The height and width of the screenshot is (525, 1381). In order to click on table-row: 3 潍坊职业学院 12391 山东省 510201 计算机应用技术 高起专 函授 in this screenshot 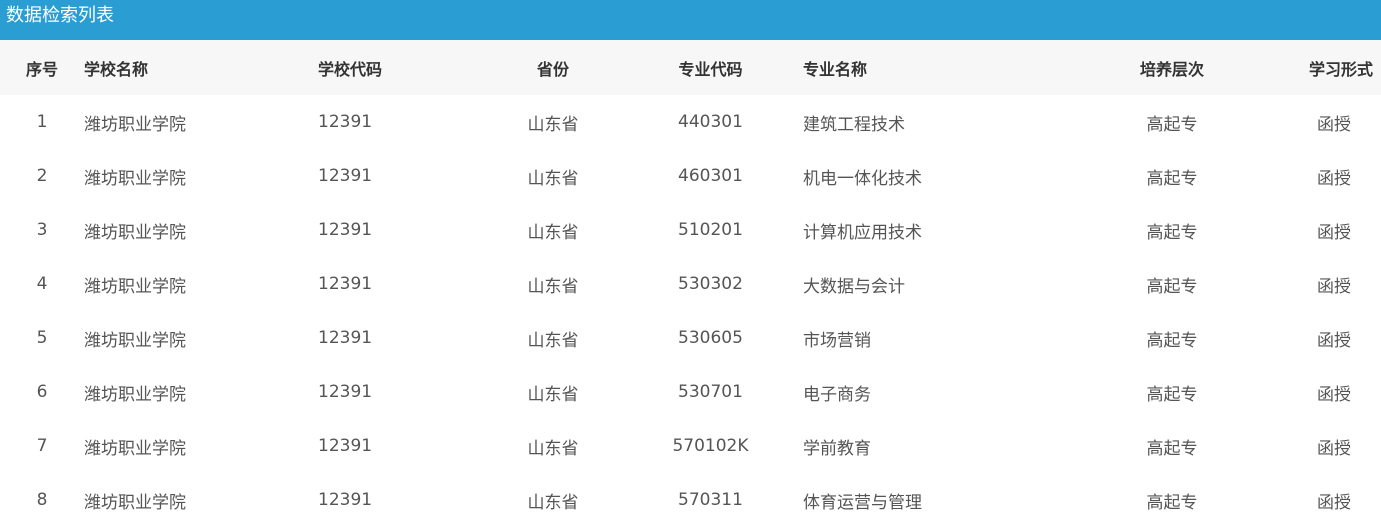, I will do `click(690, 230)`.